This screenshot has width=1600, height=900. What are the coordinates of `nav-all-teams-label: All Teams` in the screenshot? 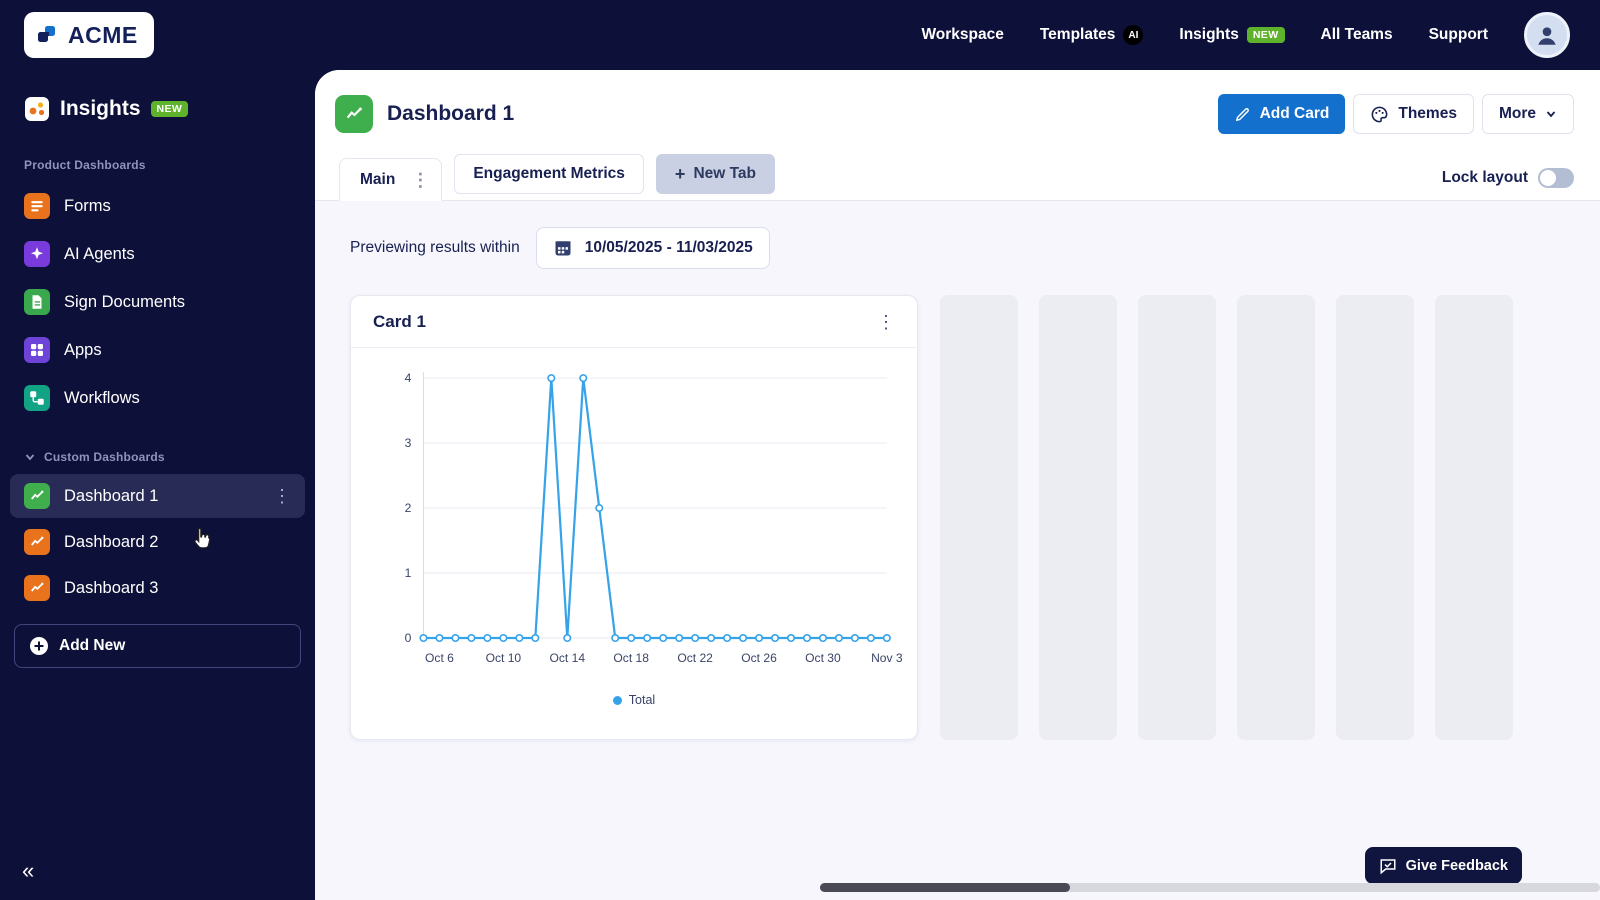 It's located at (1356, 34).